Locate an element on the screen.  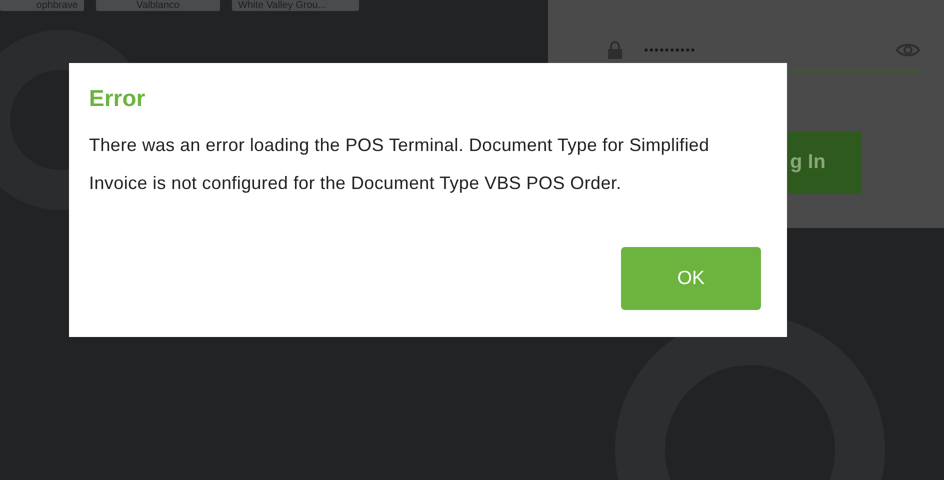
ok-button: OK is located at coordinates (691, 278).